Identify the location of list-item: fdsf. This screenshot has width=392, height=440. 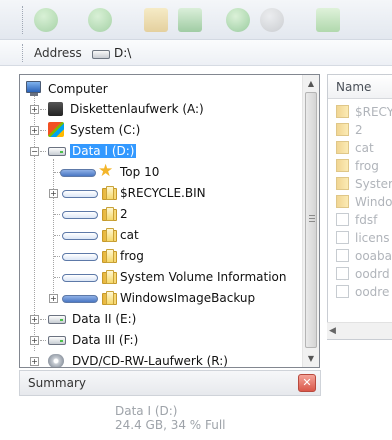
(363, 220).